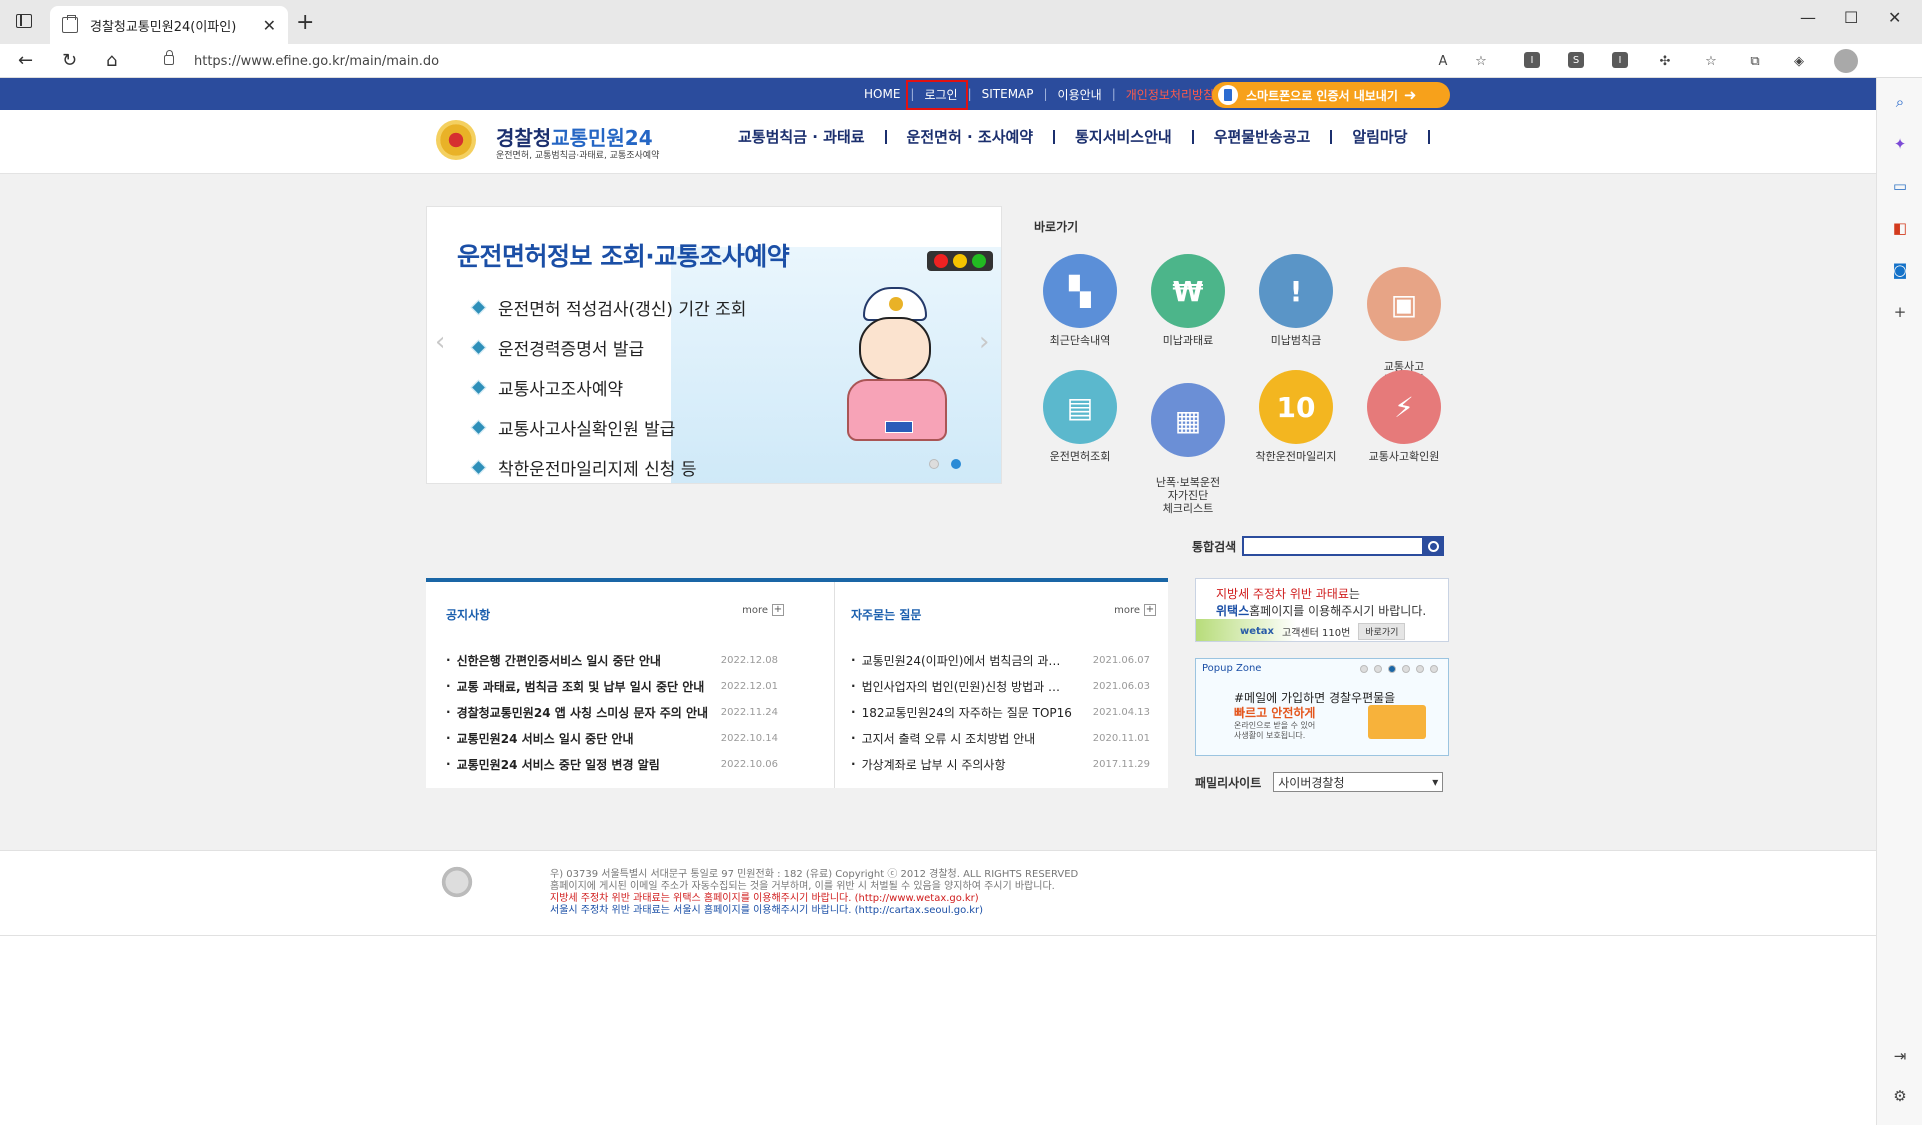 The image size is (1922, 1125). I want to click on popup-dot-active, so click(1392, 669).